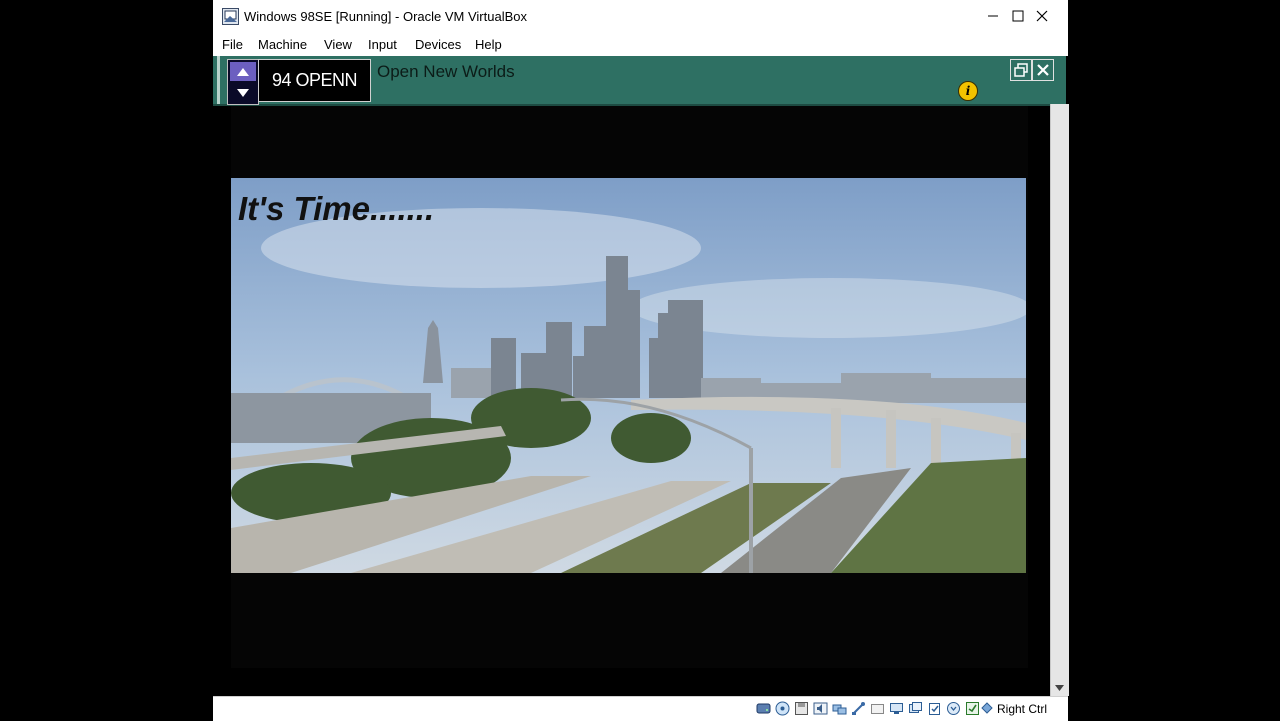 Image resolution: width=1280 pixels, height=721 pixels. Describe the element at coordinates (639, 81) in the screenshot. I see `tv-tuner-bar: 94 OPENN Open New Worlds i` at that location.